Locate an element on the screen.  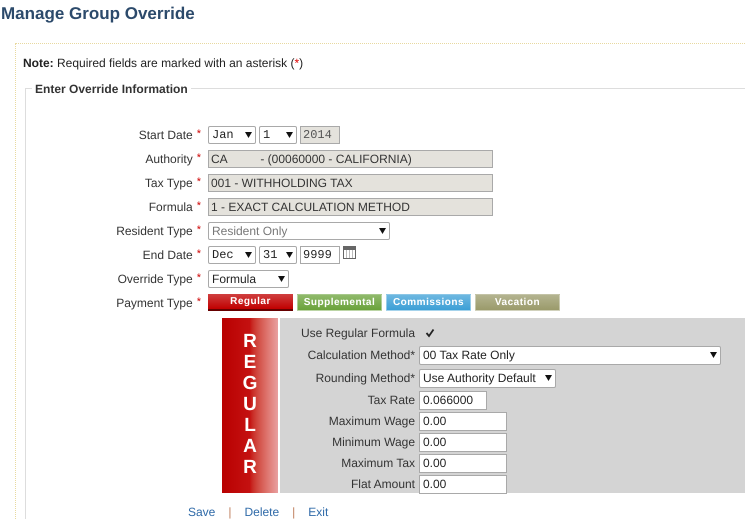
day-select: 31 is located at coordinates (278, 255).